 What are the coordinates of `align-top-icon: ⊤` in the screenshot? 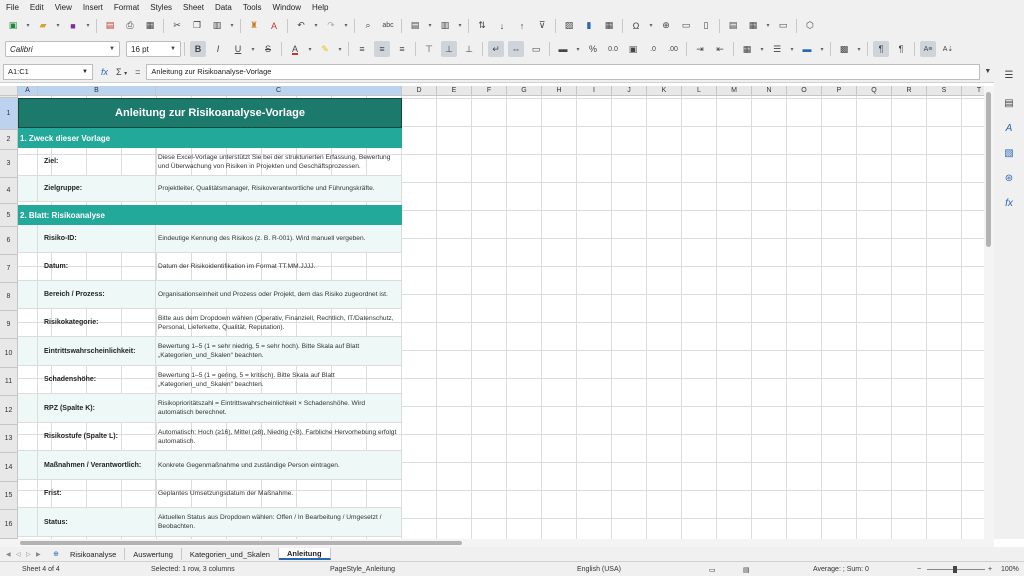 It's located at (429, 49).